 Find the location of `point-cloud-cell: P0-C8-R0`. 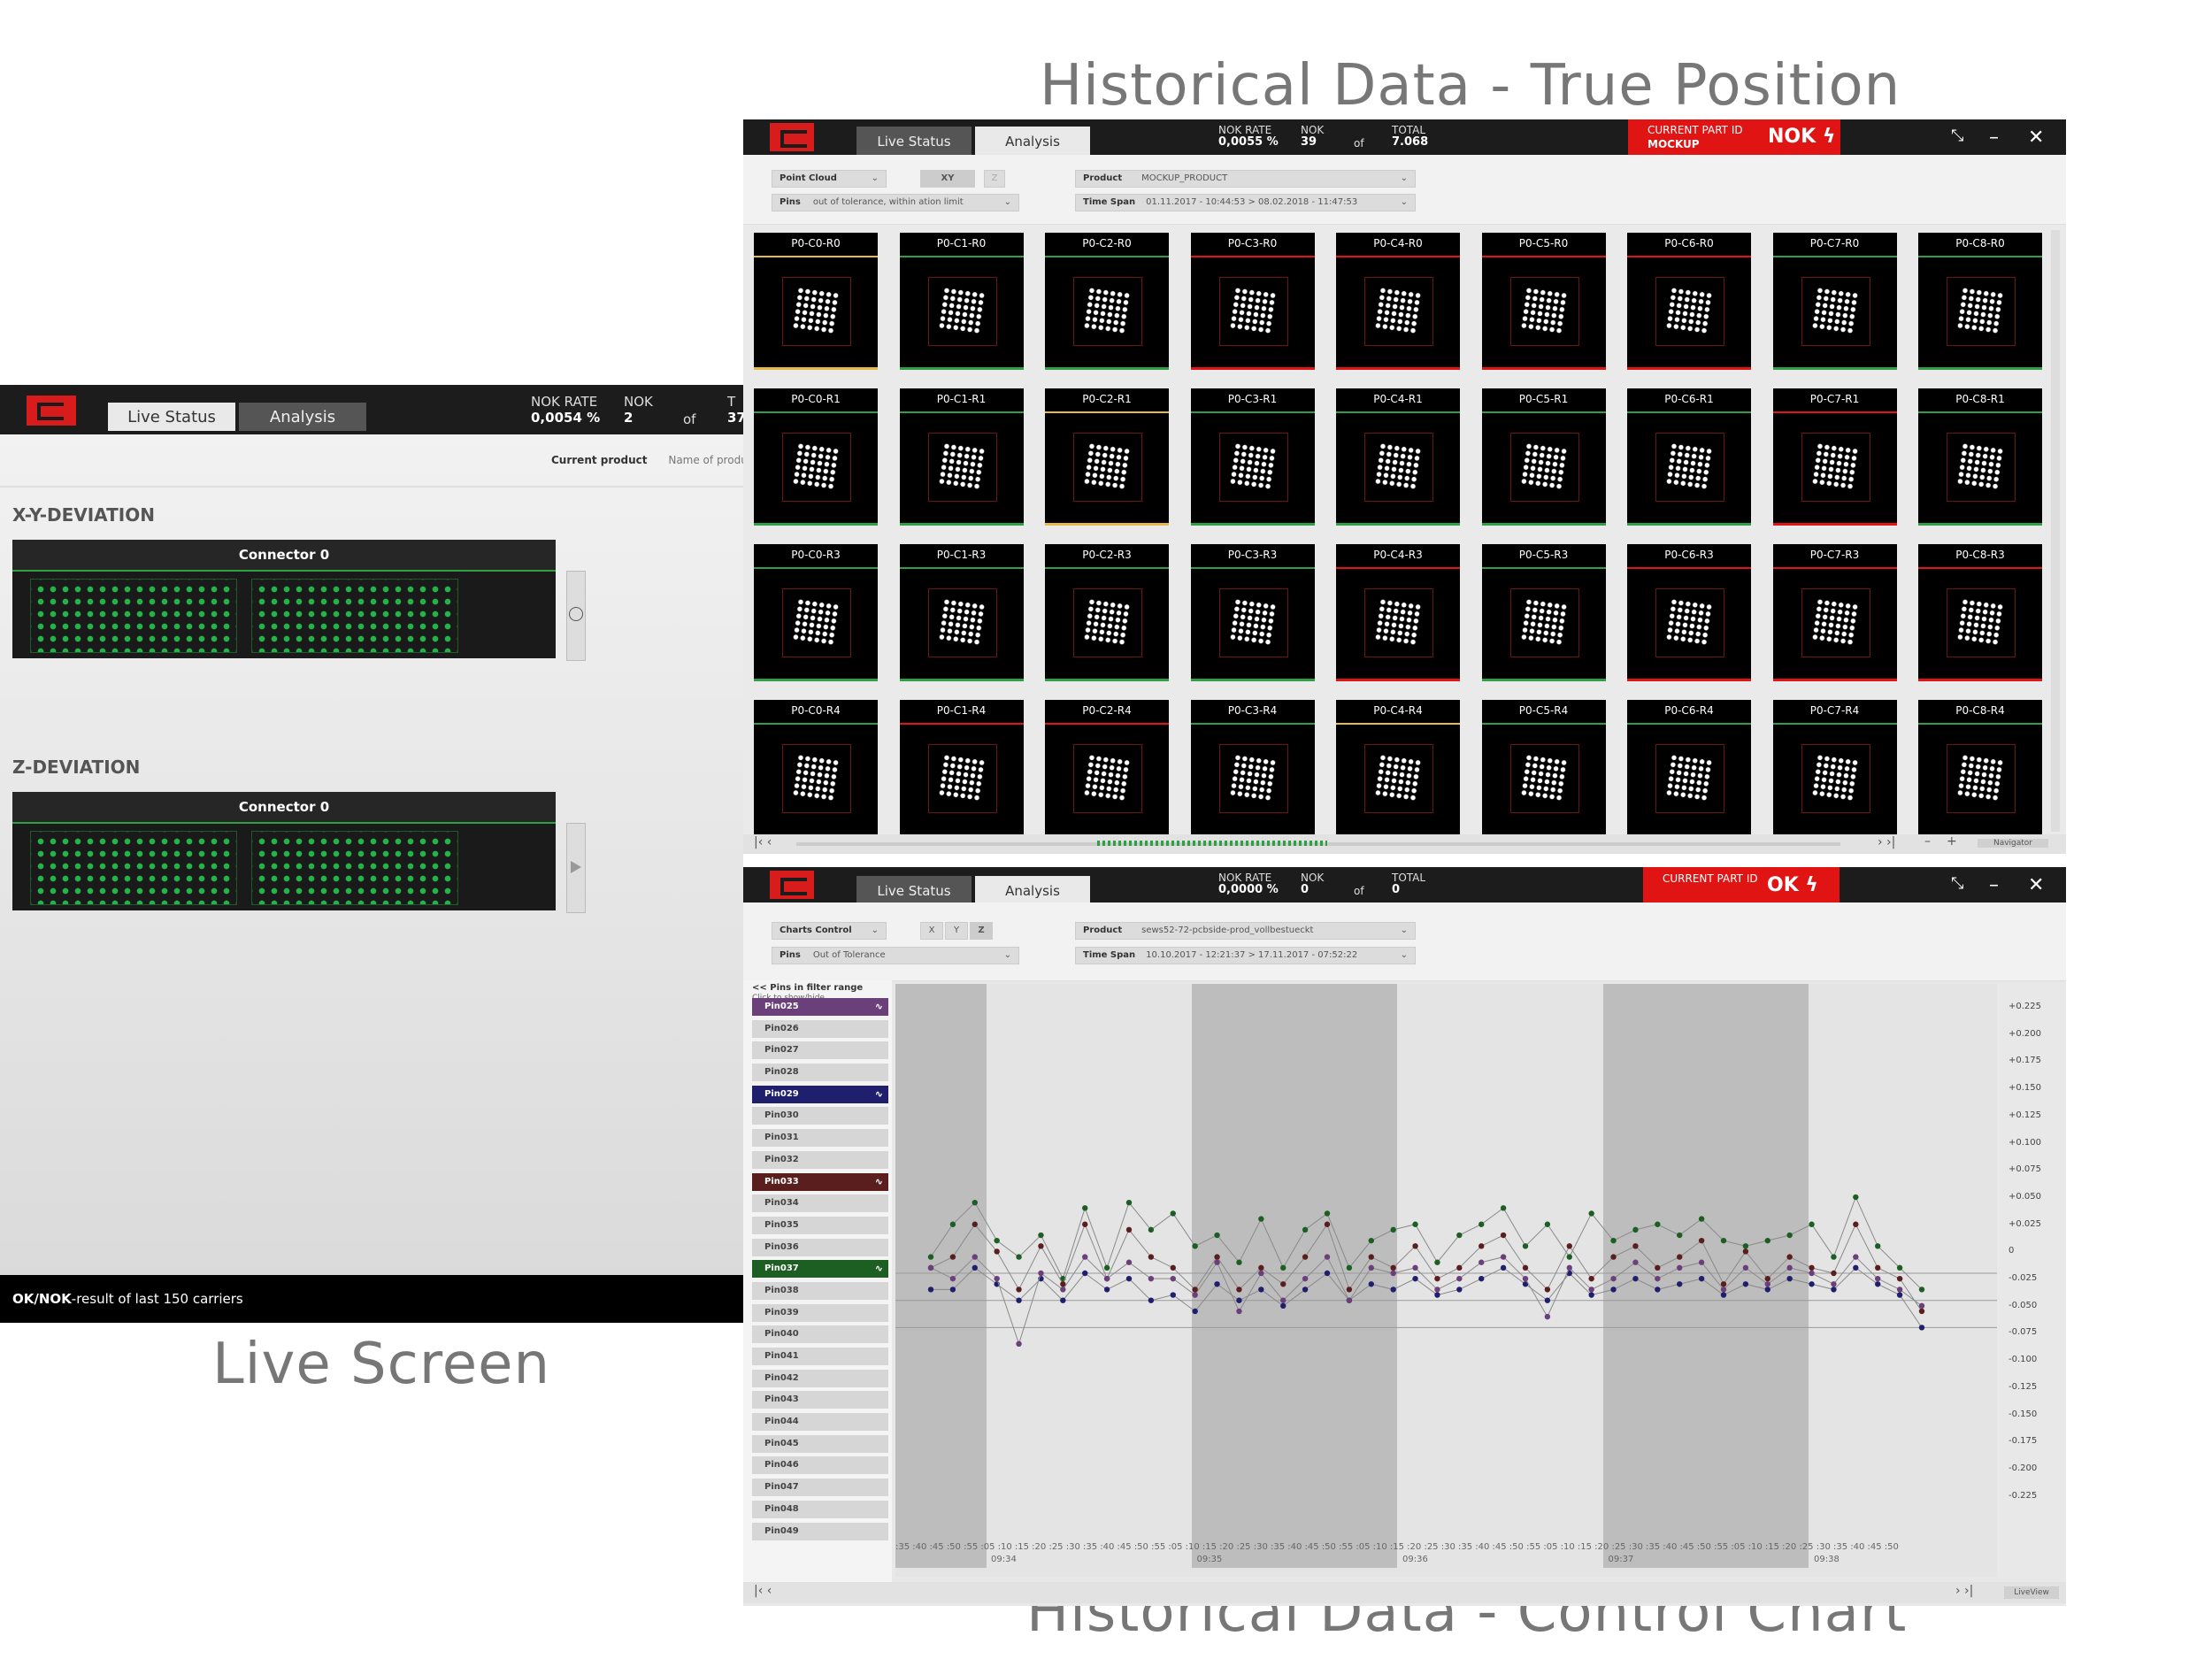

point-cloud-cell: P0-C8-R0 is located at coordinates (1980, 302).